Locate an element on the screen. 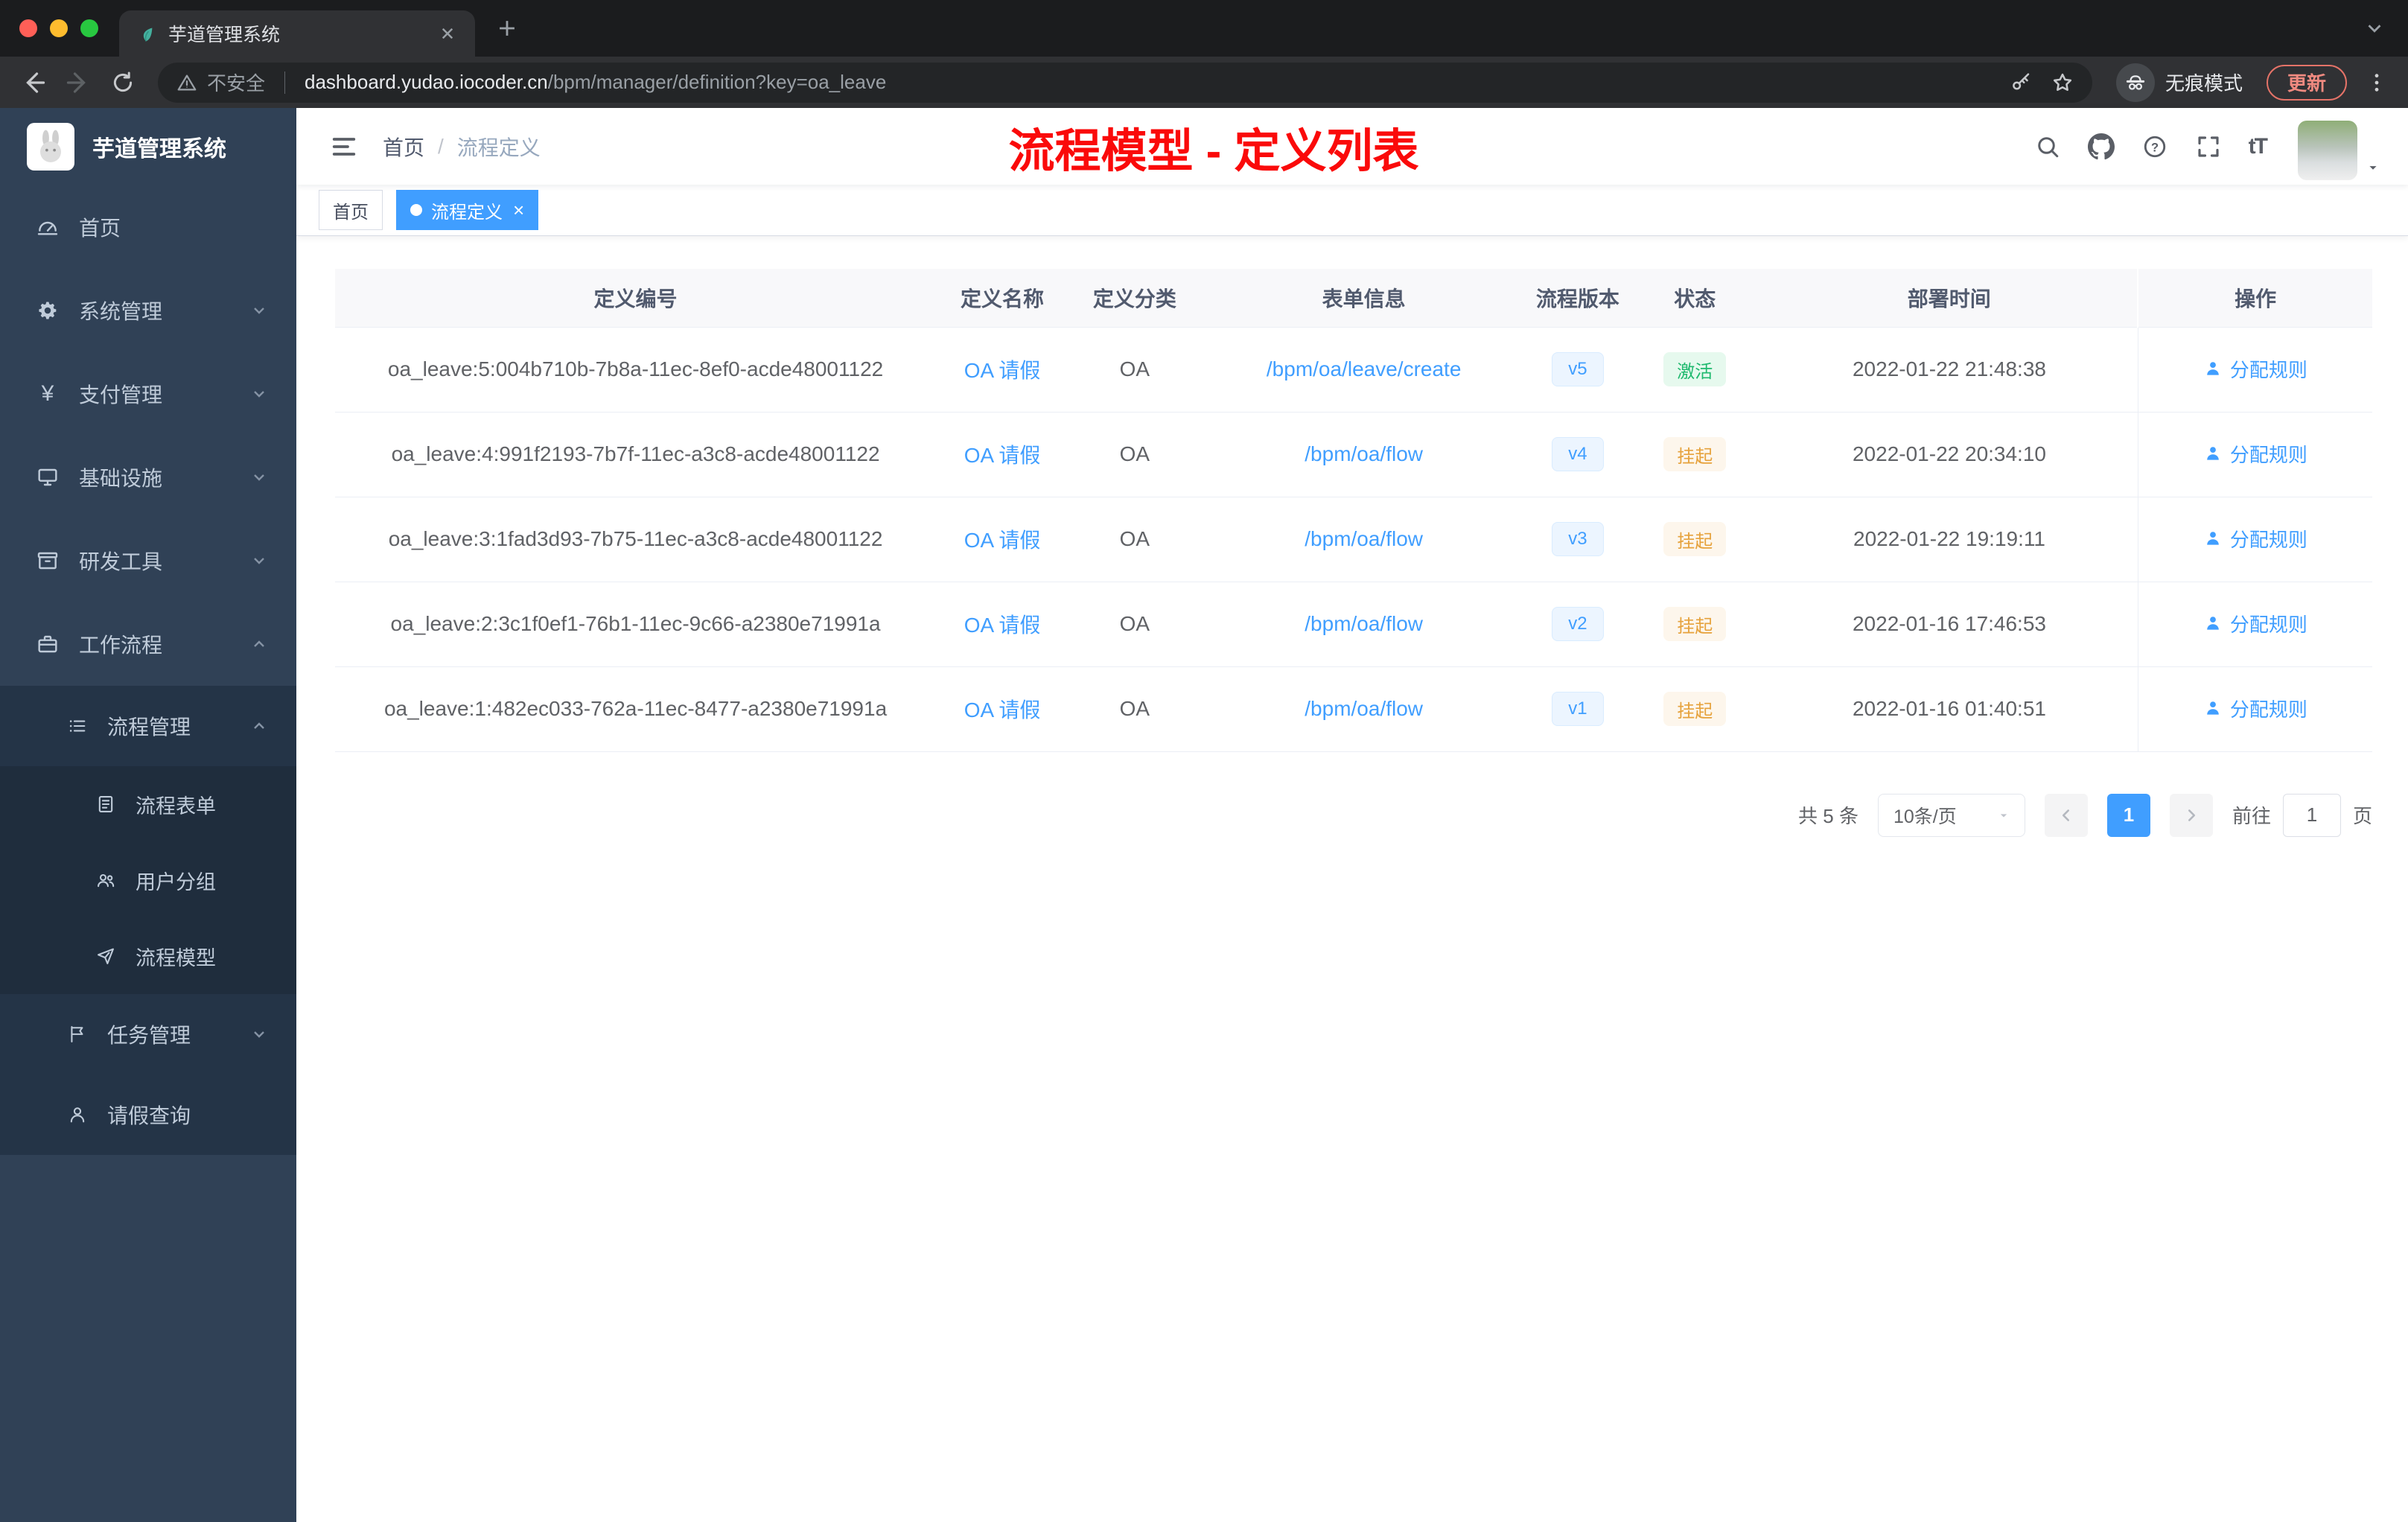 This screenshot has height=1522, width=2408. search-icon is located at coordinates (2047, 146).